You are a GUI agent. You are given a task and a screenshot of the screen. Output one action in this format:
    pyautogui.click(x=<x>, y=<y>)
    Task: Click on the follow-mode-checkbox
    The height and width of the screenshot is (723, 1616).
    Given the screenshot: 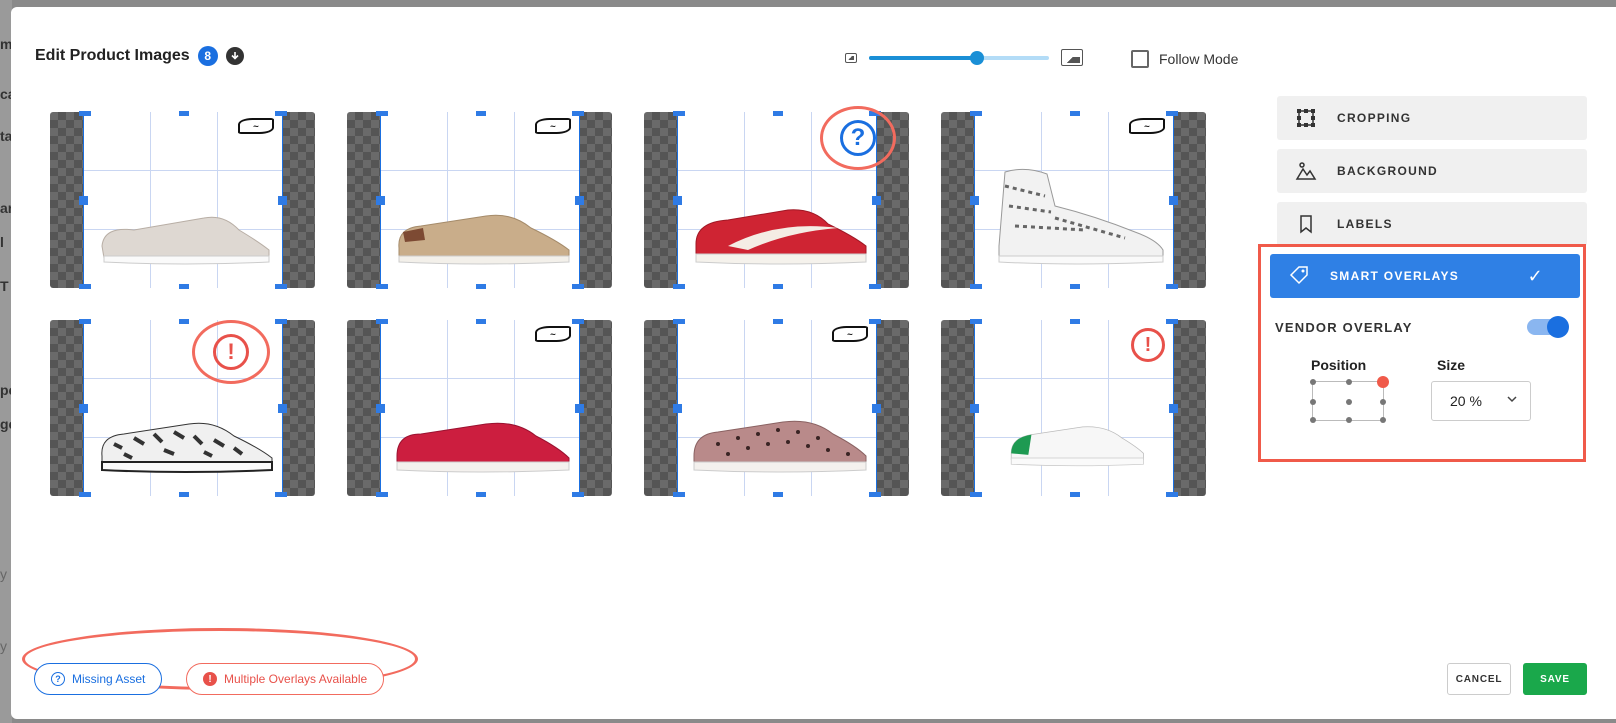 What is the action you would take?
    pyautogui.click(x=1140, y=59)
    